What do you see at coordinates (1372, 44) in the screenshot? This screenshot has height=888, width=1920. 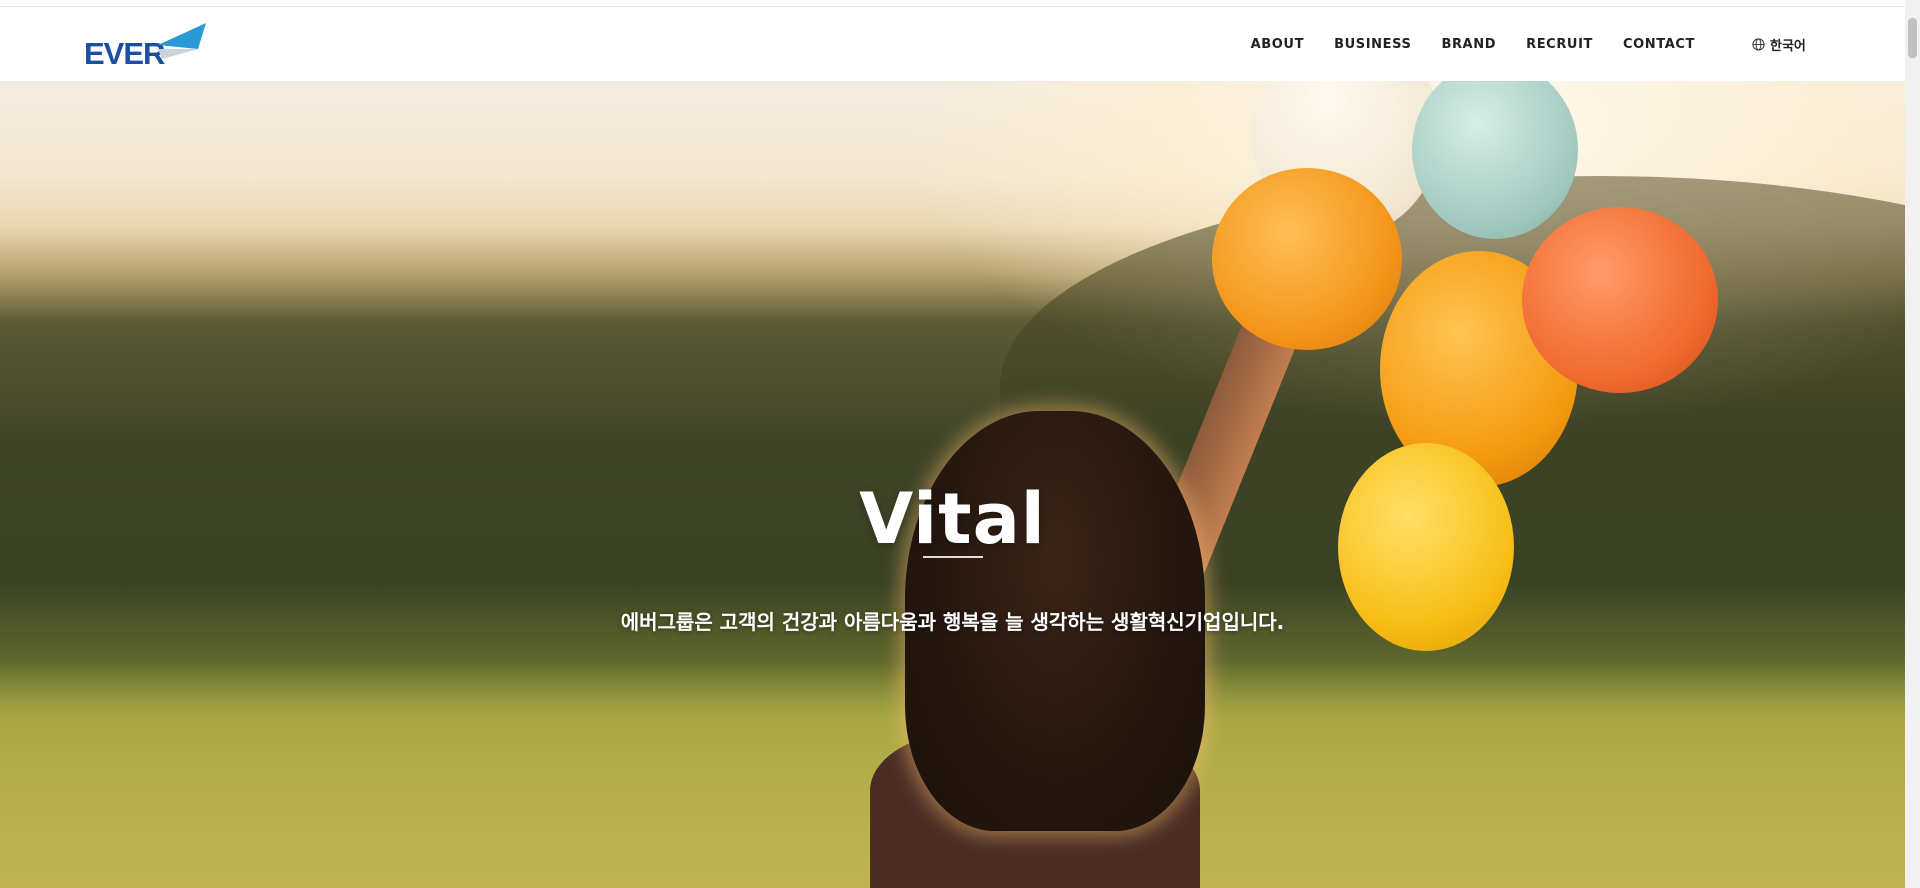 I see `nav-business: BUSINESS` at bounding box center [1372, 44].